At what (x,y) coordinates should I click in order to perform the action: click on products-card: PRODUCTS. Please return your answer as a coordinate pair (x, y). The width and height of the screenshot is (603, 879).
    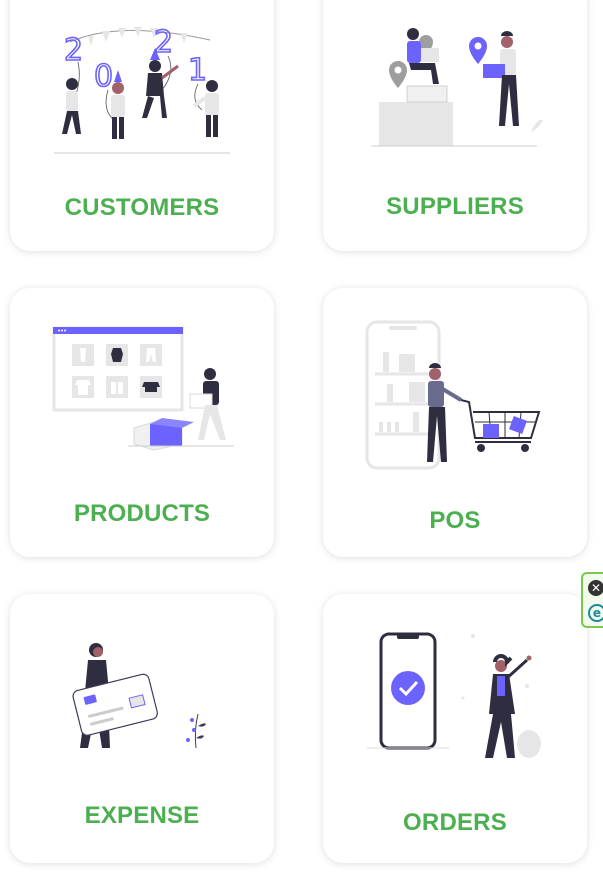
    Looking at the image, I should click on (142, 422).